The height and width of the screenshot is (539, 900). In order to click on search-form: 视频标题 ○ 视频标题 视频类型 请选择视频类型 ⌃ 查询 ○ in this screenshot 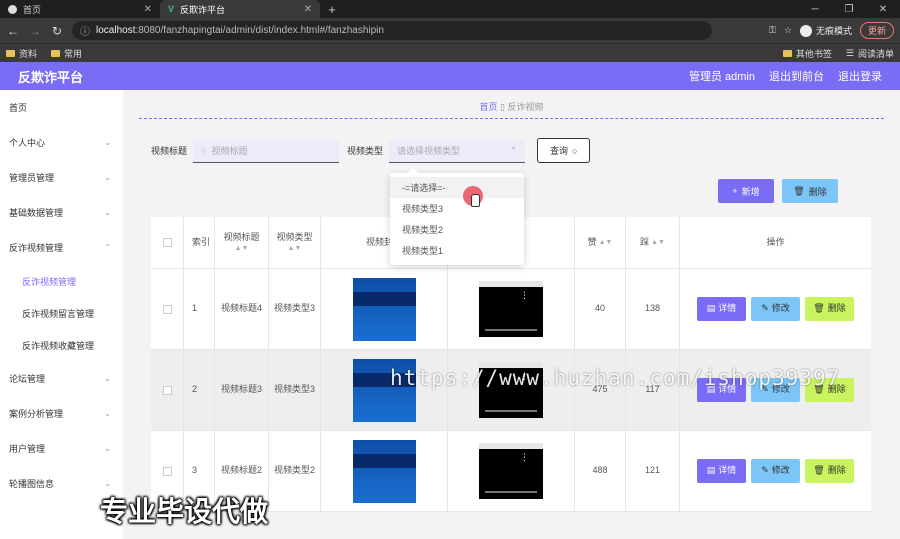, I will do `click(371, 150)`.